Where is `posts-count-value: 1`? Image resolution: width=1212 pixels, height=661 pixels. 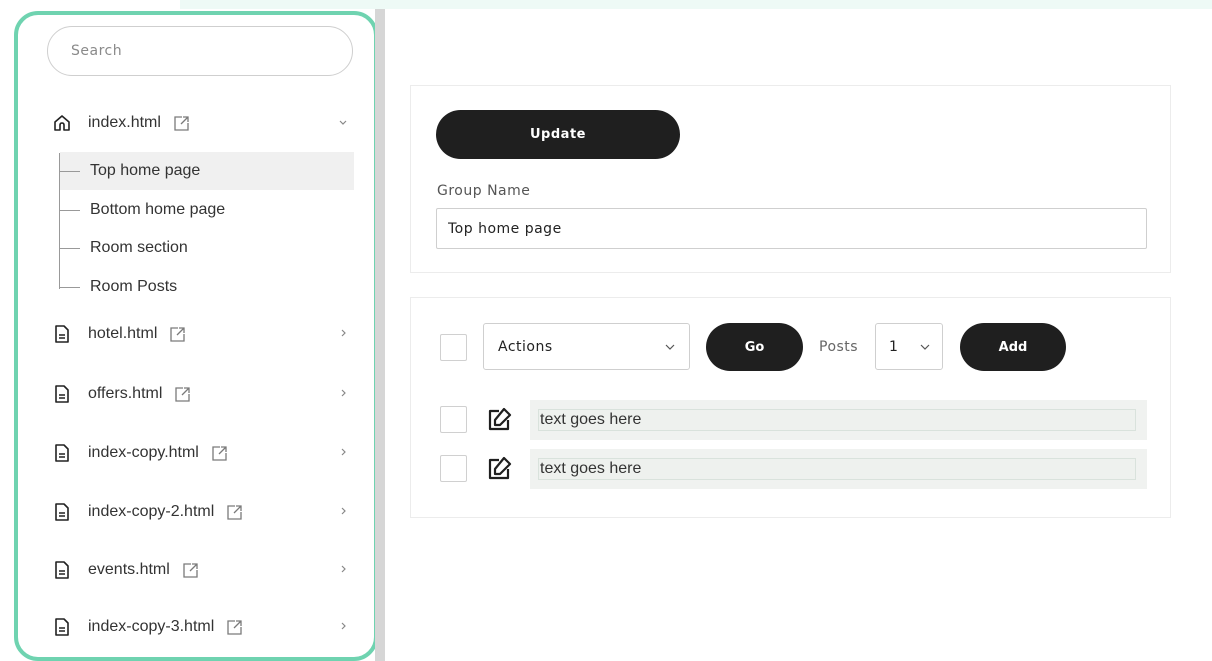 posts-count-value: 1 is located at coordinates (893, 346).